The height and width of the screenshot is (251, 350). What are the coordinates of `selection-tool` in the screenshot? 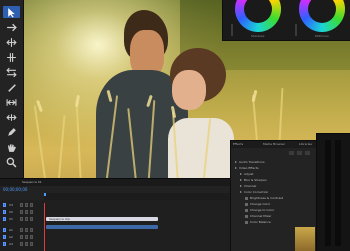 It's located at (11, 12).